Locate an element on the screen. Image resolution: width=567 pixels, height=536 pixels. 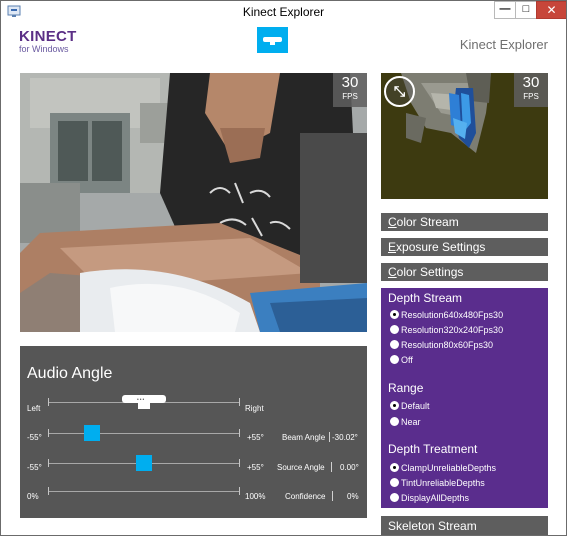
confidence-value: 0% is located at coordinates (353, 496).